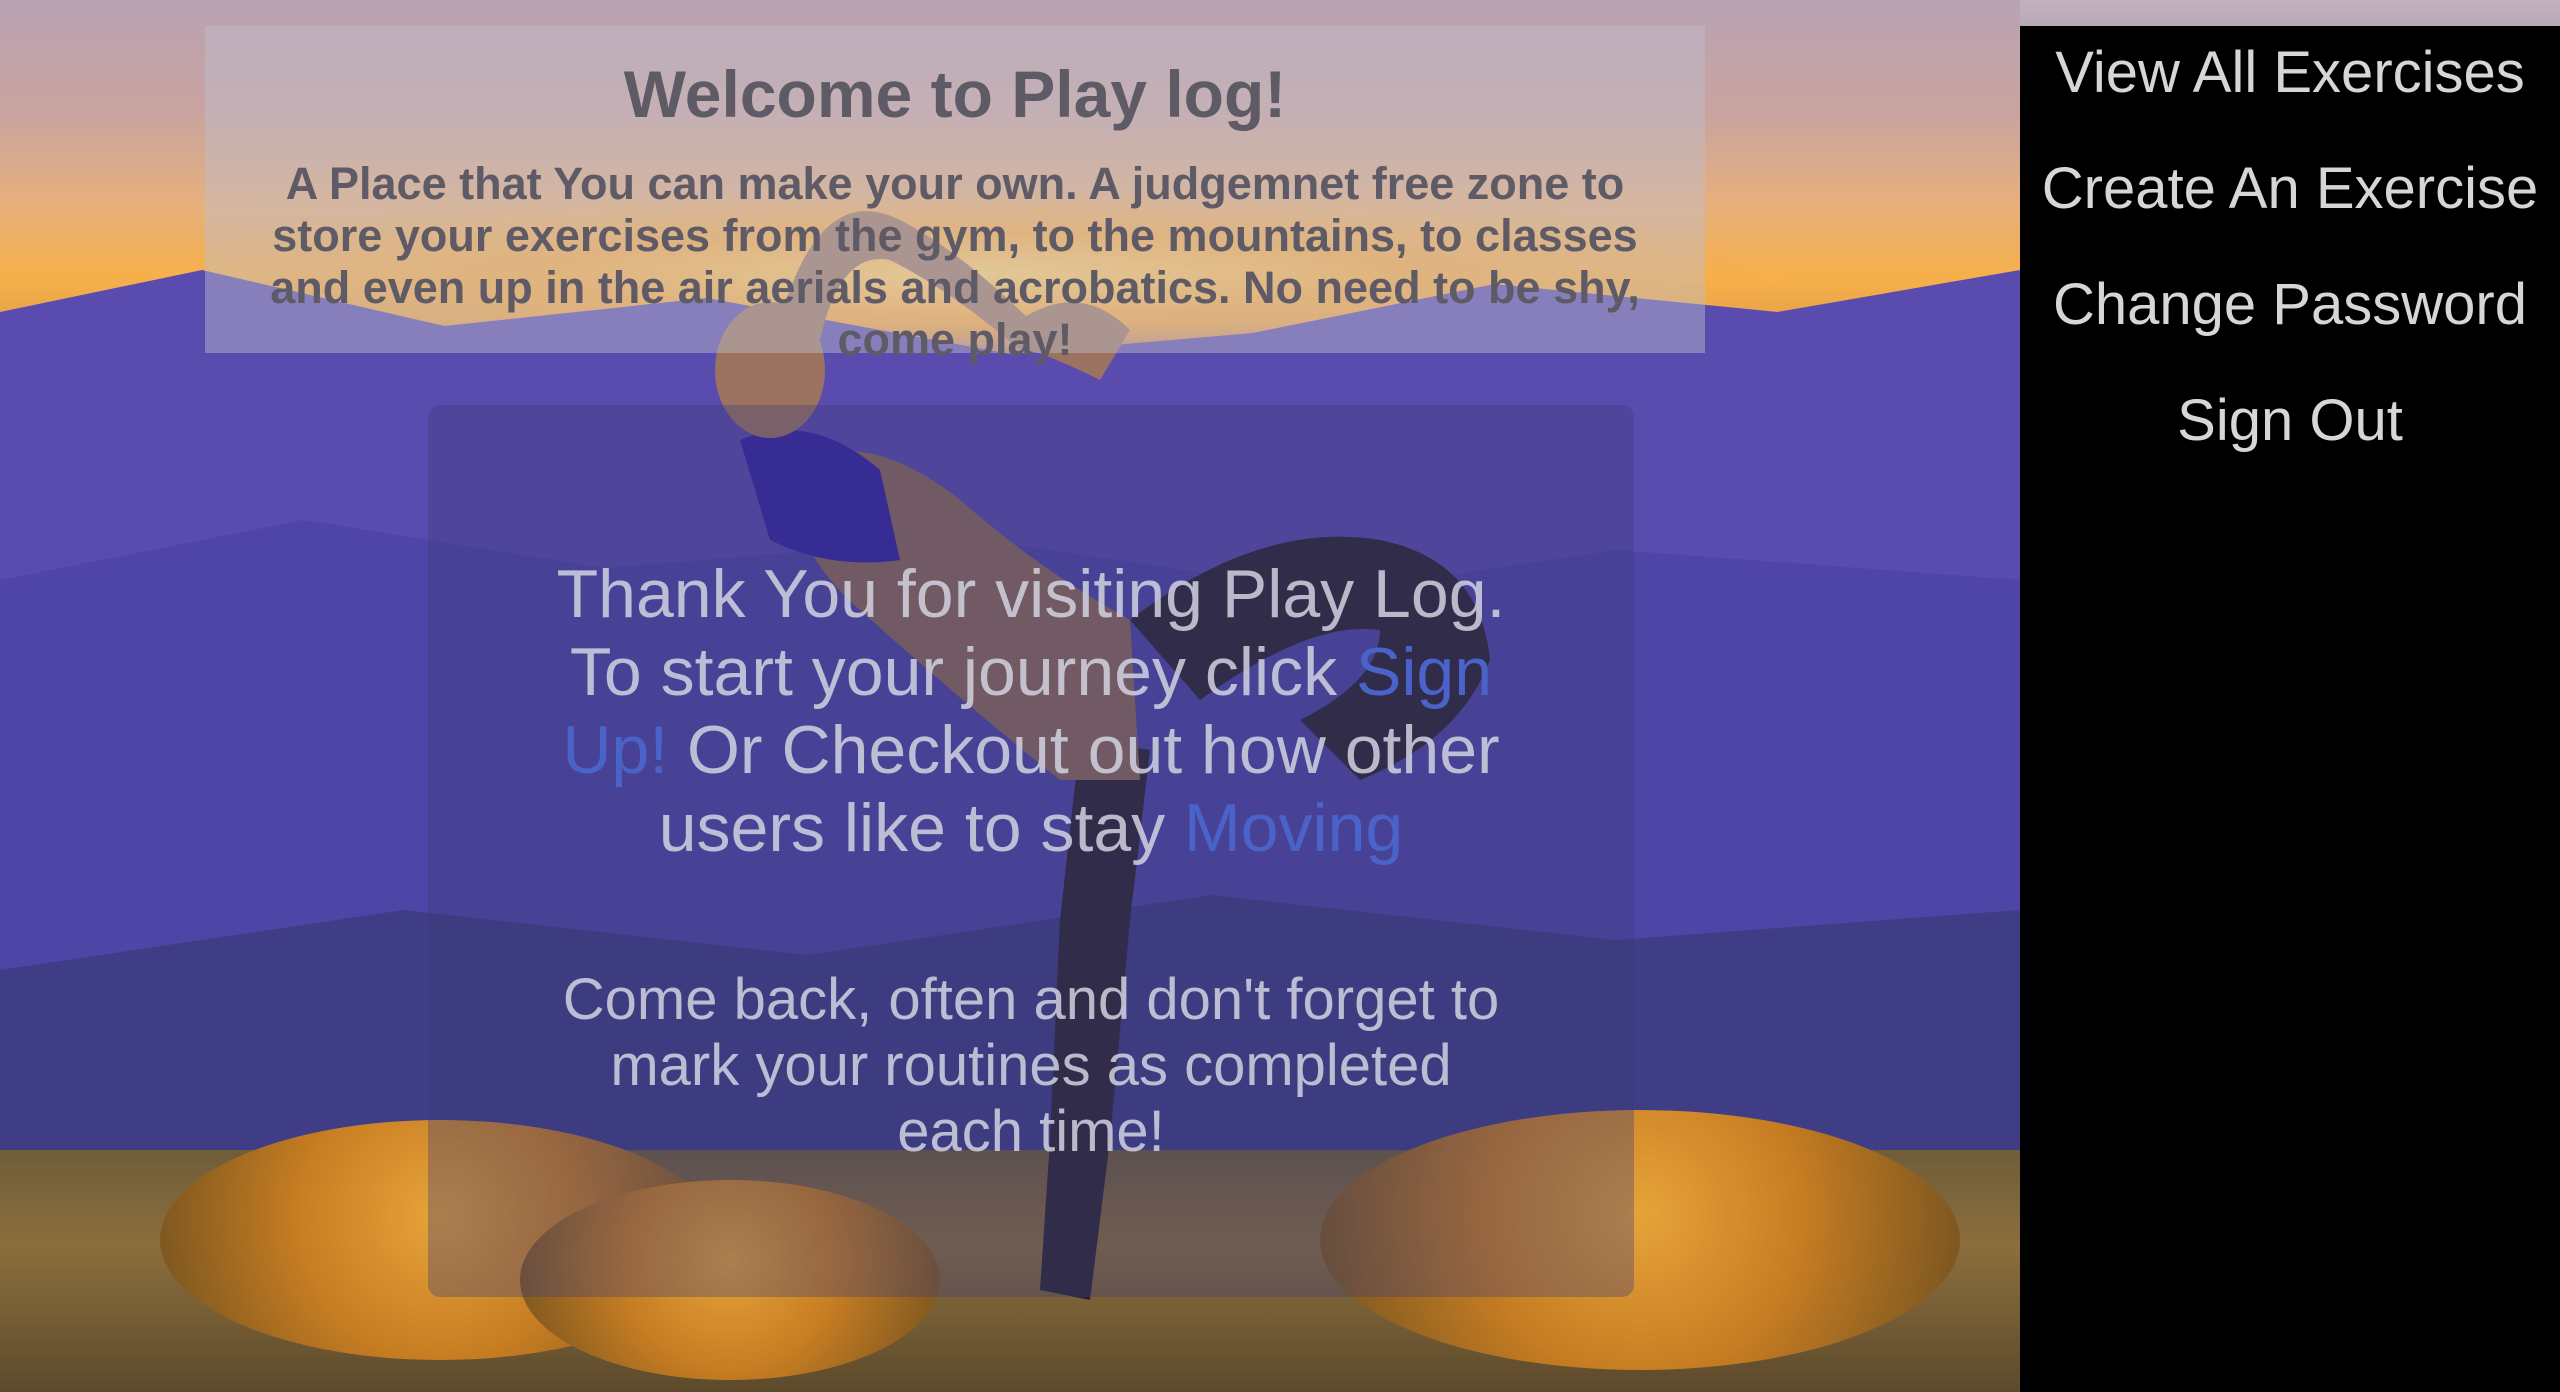 The image size is (2560, 1392). What do you see at coordinates (2290, 200) in the screenshot?
I see `nav-create-exercise: Create An Exercise` at bounding box center [2290, 200].